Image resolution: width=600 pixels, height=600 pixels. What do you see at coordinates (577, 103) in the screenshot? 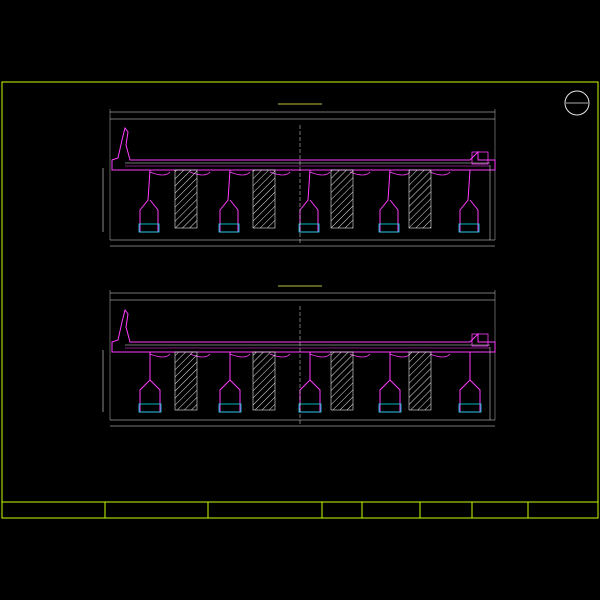
I see `sheet-number-badge` at bounding box center [577, 103].